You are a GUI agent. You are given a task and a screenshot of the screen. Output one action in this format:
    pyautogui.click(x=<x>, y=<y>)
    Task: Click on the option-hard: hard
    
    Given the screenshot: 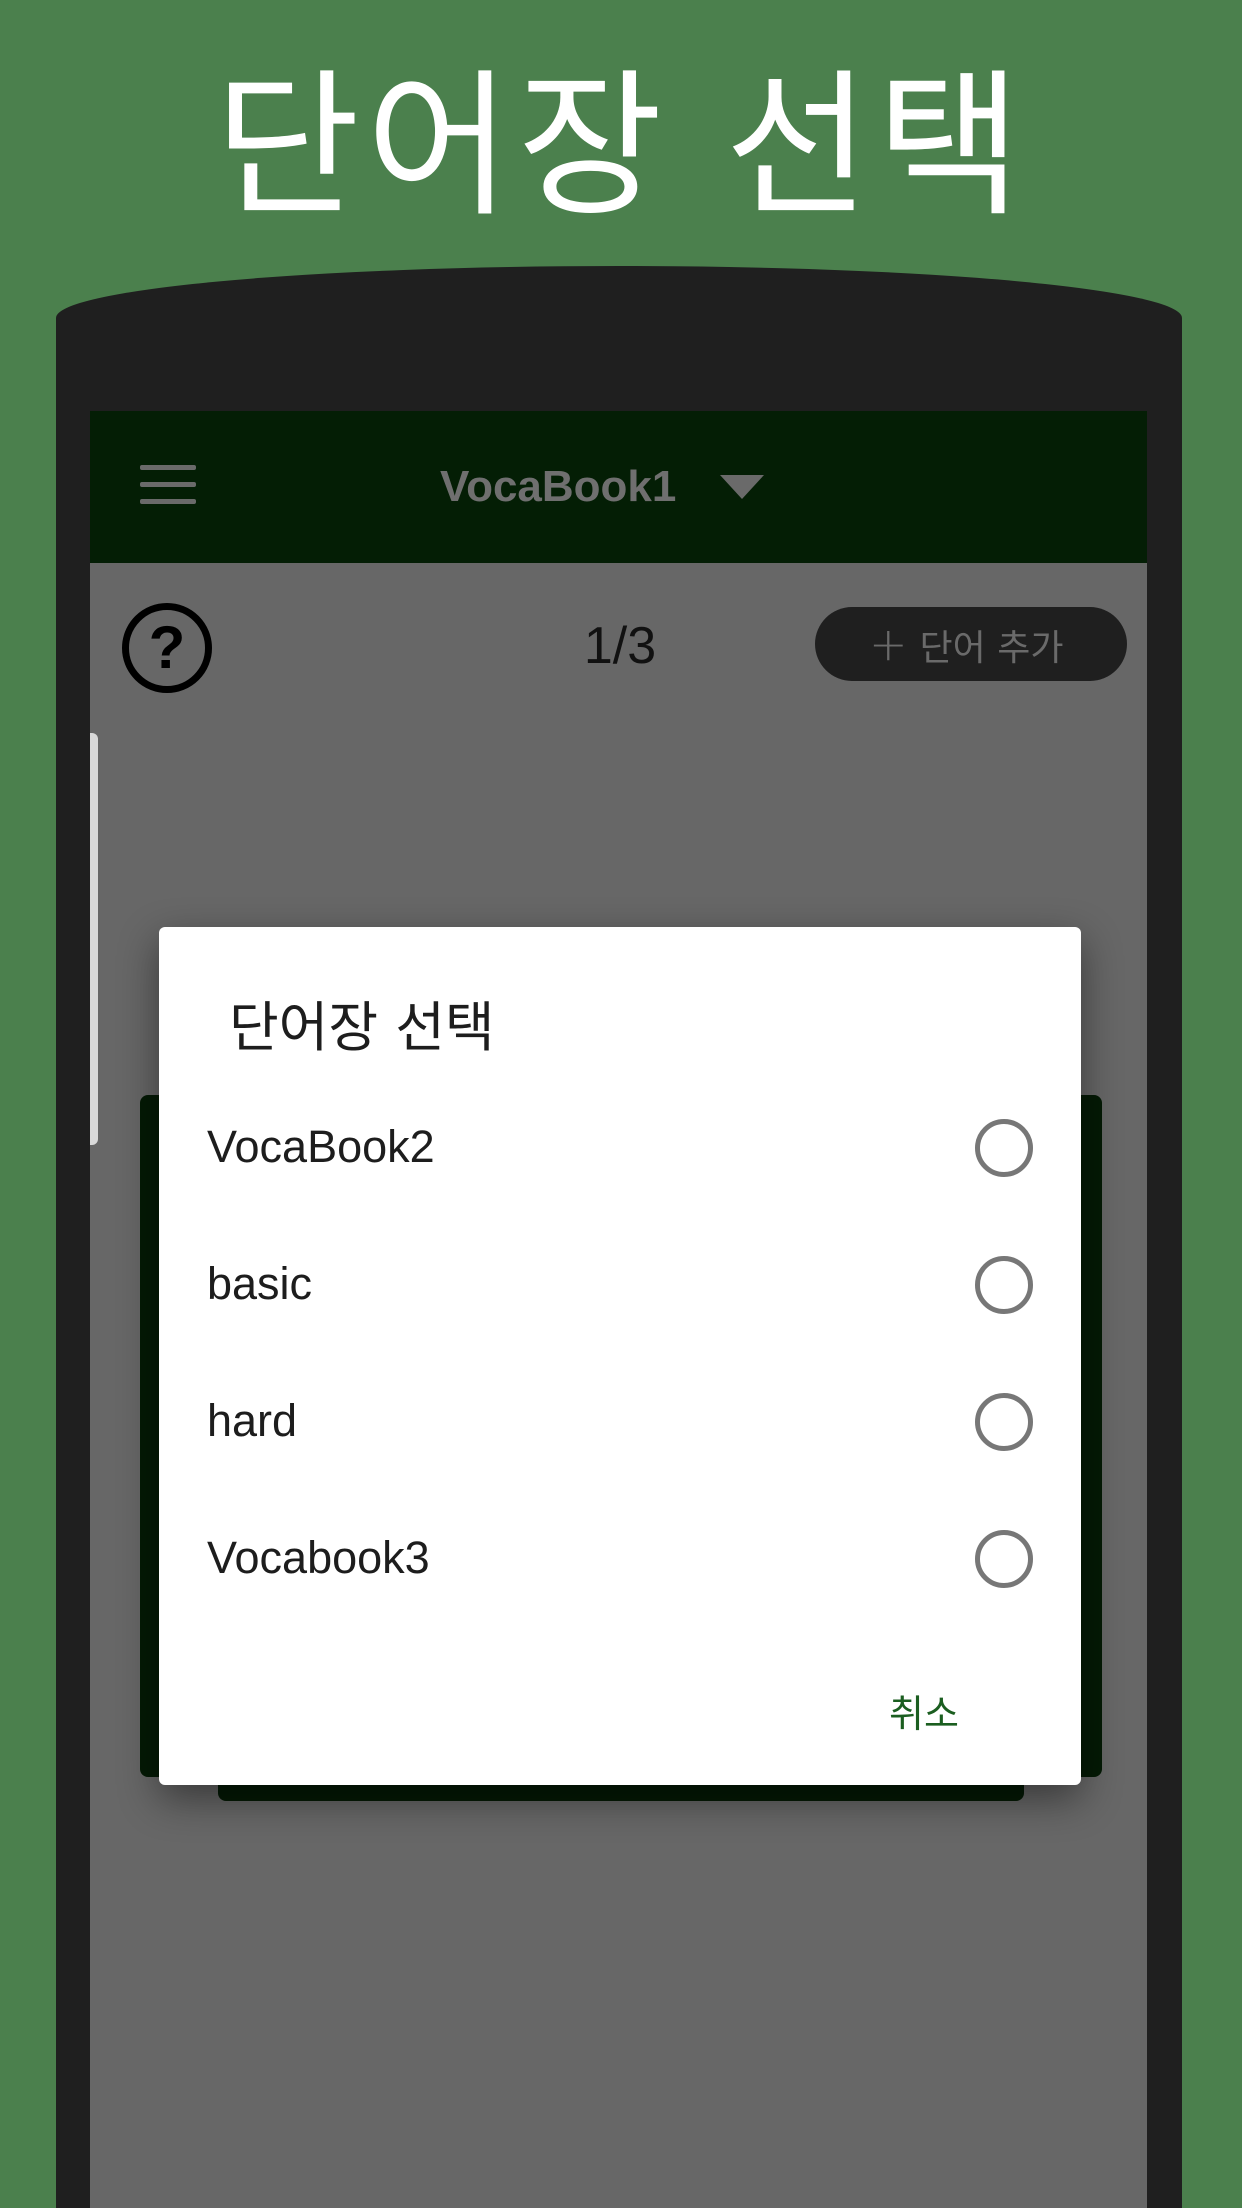 What is the action you would take?
    pyautogui.click(x=620, y=1421)
    